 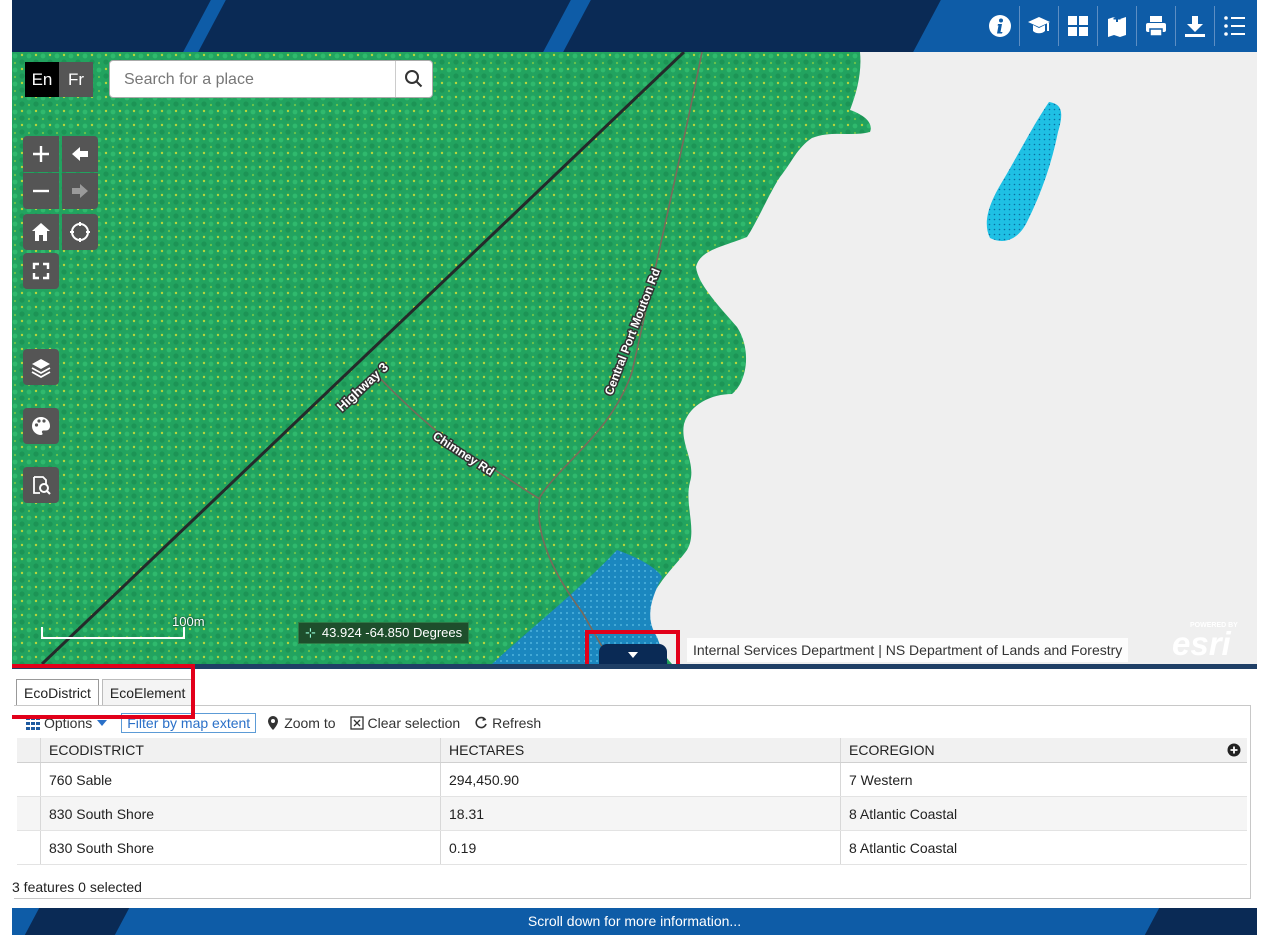 I want to click on info-icon, so click(x=1000, y=26).